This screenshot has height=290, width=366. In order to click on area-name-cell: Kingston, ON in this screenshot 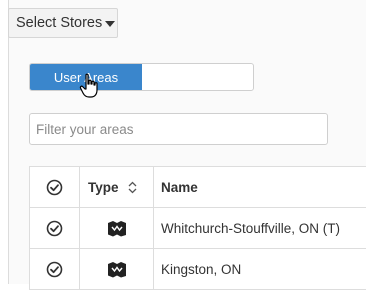, I will do `click(260, 269)`.